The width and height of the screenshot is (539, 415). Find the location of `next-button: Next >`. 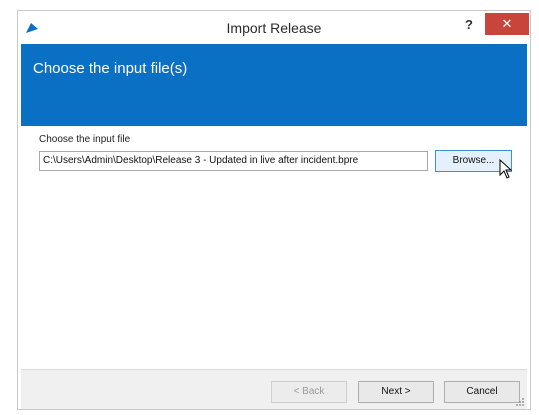

next-button: Next > is located at coordinates (396, 392).